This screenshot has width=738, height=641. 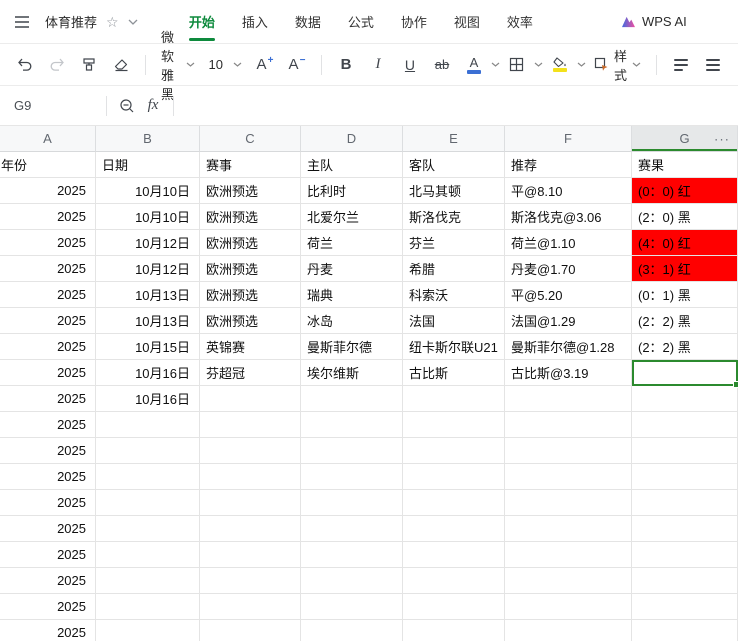 What do you see at coordinates (250, 451) in the screenshot?
I see `cell-C12` at bounding box center [250, 451].